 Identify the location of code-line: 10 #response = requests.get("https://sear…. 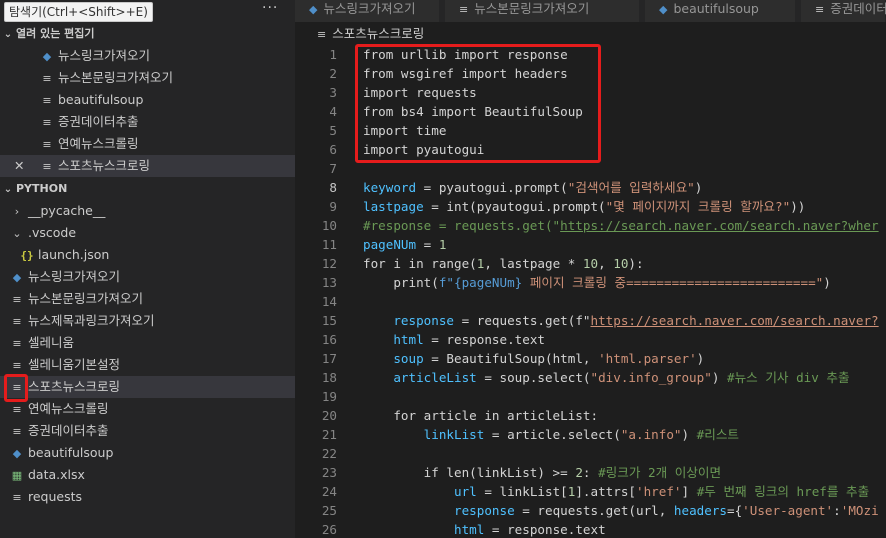
(590, 225).